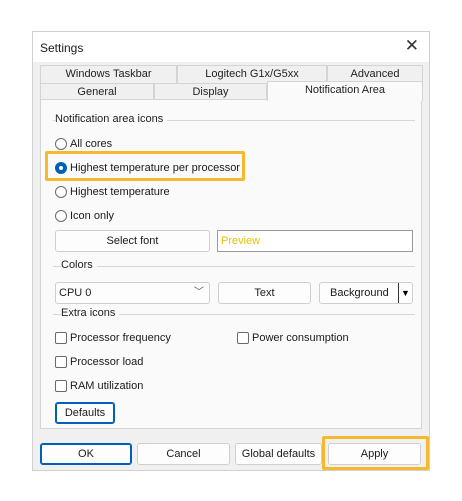  I want to click on checkbox-label: Processor frequency, so click(120, 338).